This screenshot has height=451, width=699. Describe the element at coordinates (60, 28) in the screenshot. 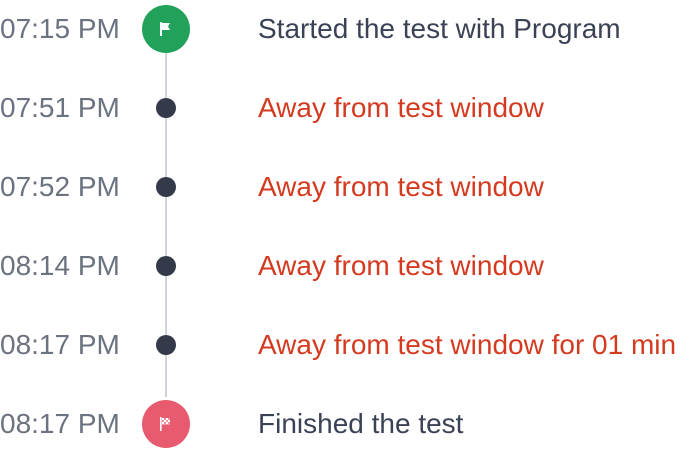

I see `event-time: 07:15 PM` at that location.